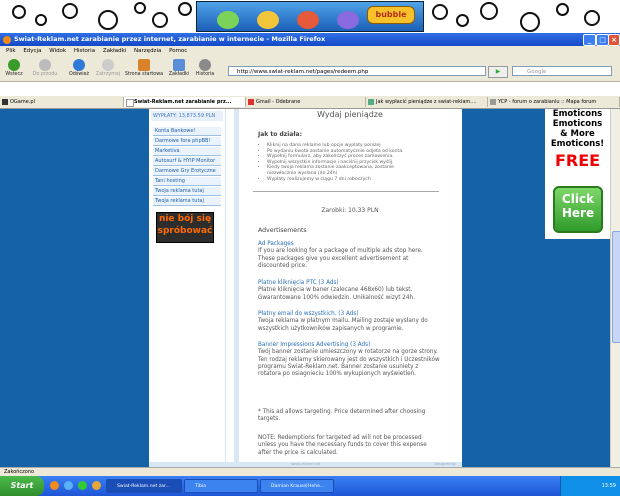  I want to click on menu-bookmarks: Zakładki, so click(114, 51).